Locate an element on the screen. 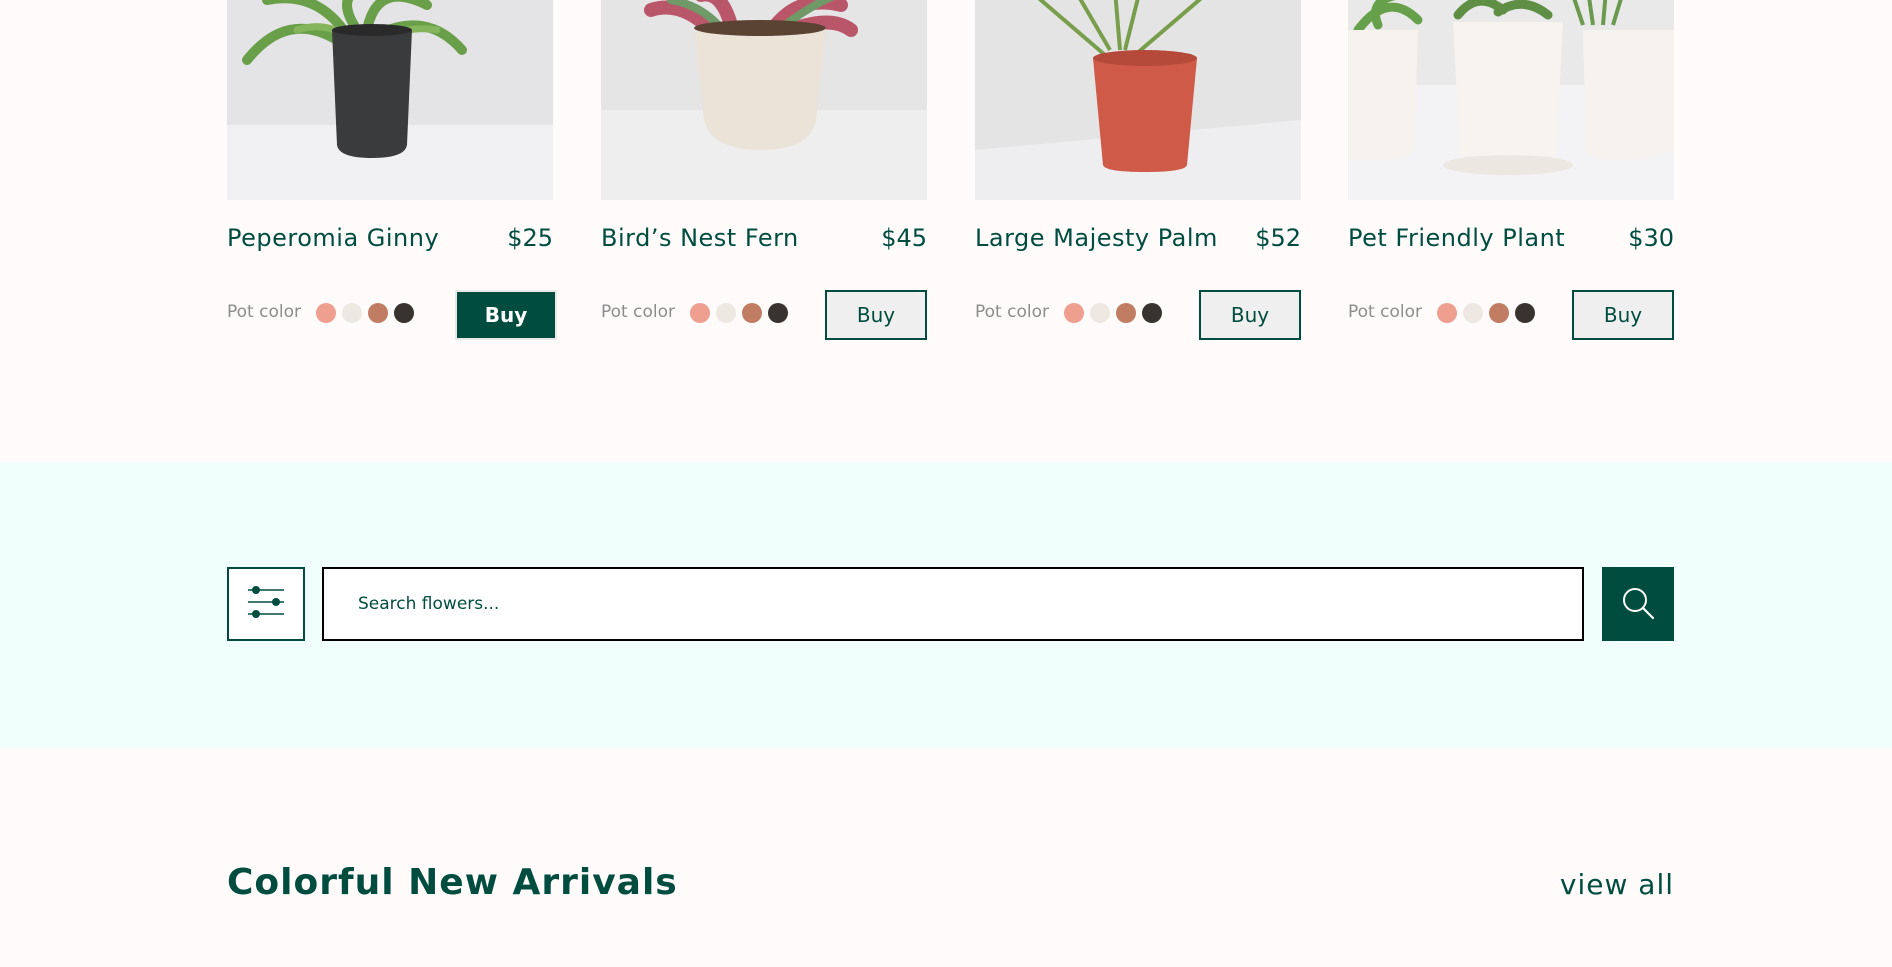 The height and width of the screenshot is (967, 1892). product-card: Pet Friendly Plant $30 Pot color Buy is located at coordinates (1511, 170).